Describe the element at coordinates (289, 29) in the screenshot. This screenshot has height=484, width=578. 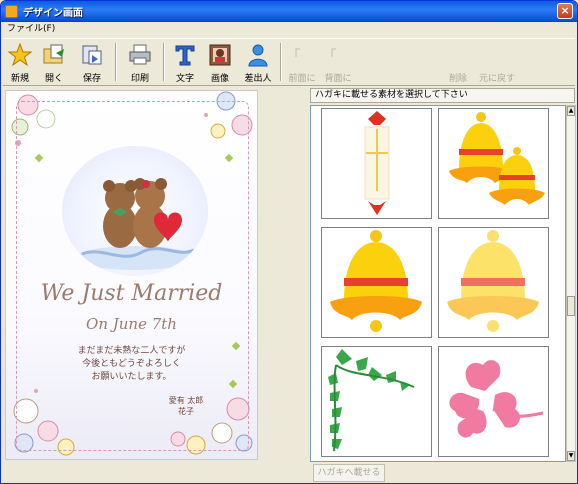
I see `menu-bar: ファイル(F)` at that location.